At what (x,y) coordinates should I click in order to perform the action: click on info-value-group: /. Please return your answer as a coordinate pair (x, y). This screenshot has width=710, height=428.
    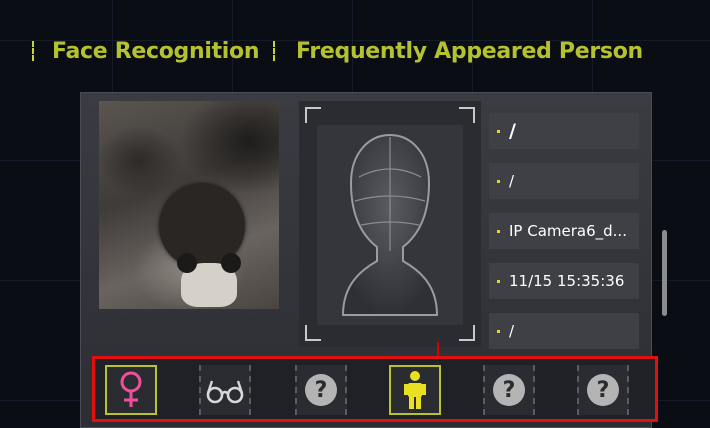
    Looking at the image, I should click on (512, 181).